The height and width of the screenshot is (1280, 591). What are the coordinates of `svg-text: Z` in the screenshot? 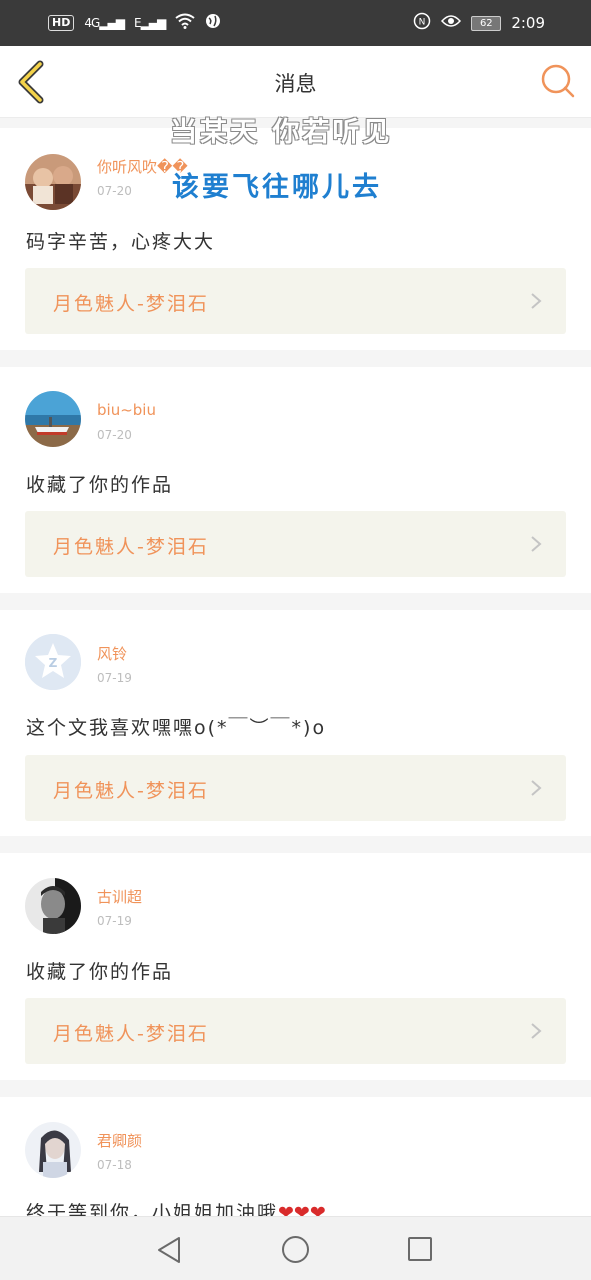 It's located at (53, 663).